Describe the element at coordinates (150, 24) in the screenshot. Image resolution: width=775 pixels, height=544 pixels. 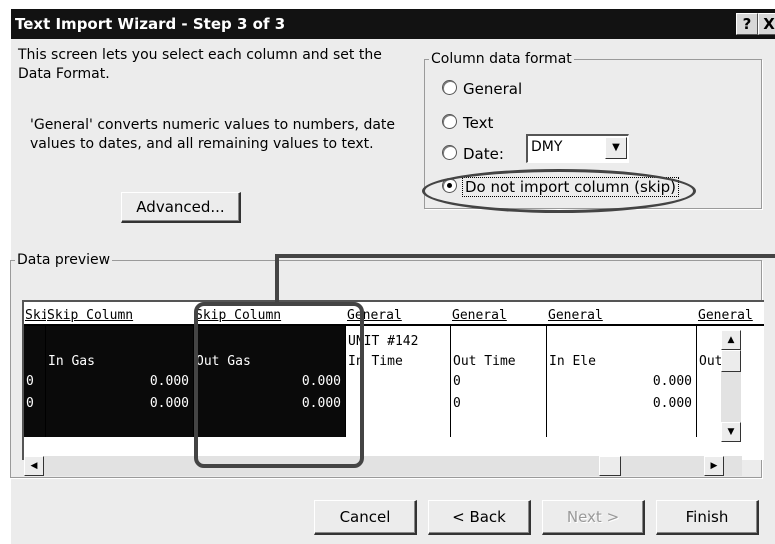
I see `window-title: Text Import Wizard - Step 3 of 3` at that location.